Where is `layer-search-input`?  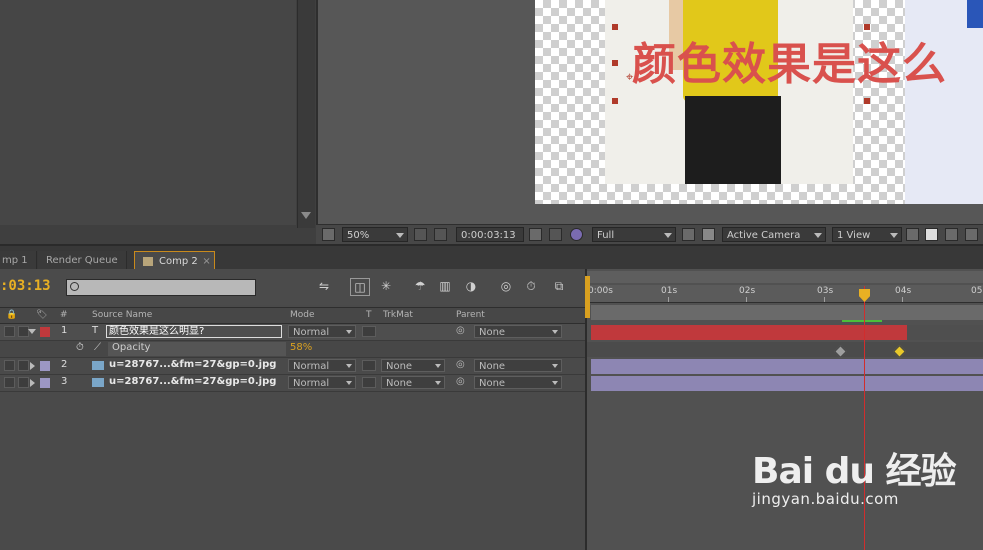
layer-search-input is located at coordinates (161, 287).